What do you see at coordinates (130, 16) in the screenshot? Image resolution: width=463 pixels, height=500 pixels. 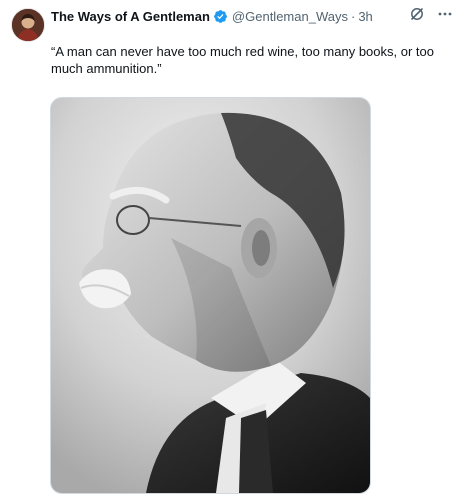 I see `display-name: The Ways of A Gentleman` at bounding box center [130, 16].